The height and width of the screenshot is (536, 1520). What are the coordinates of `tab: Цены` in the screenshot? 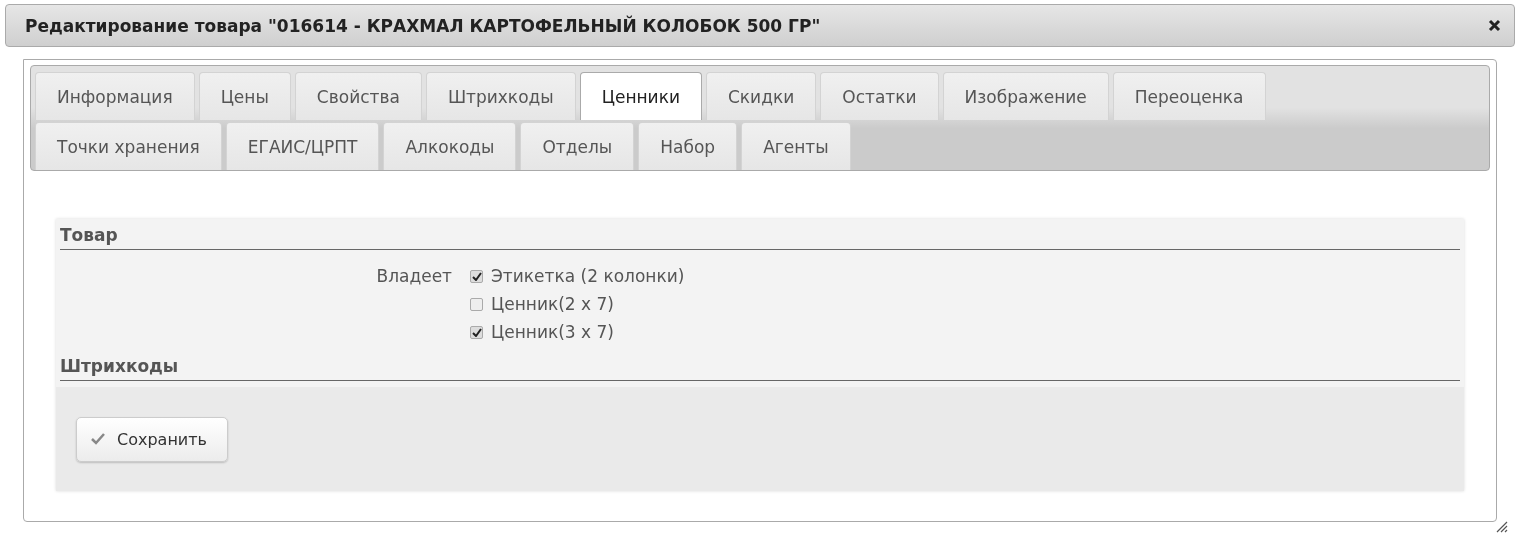 It's located at (244, 96).